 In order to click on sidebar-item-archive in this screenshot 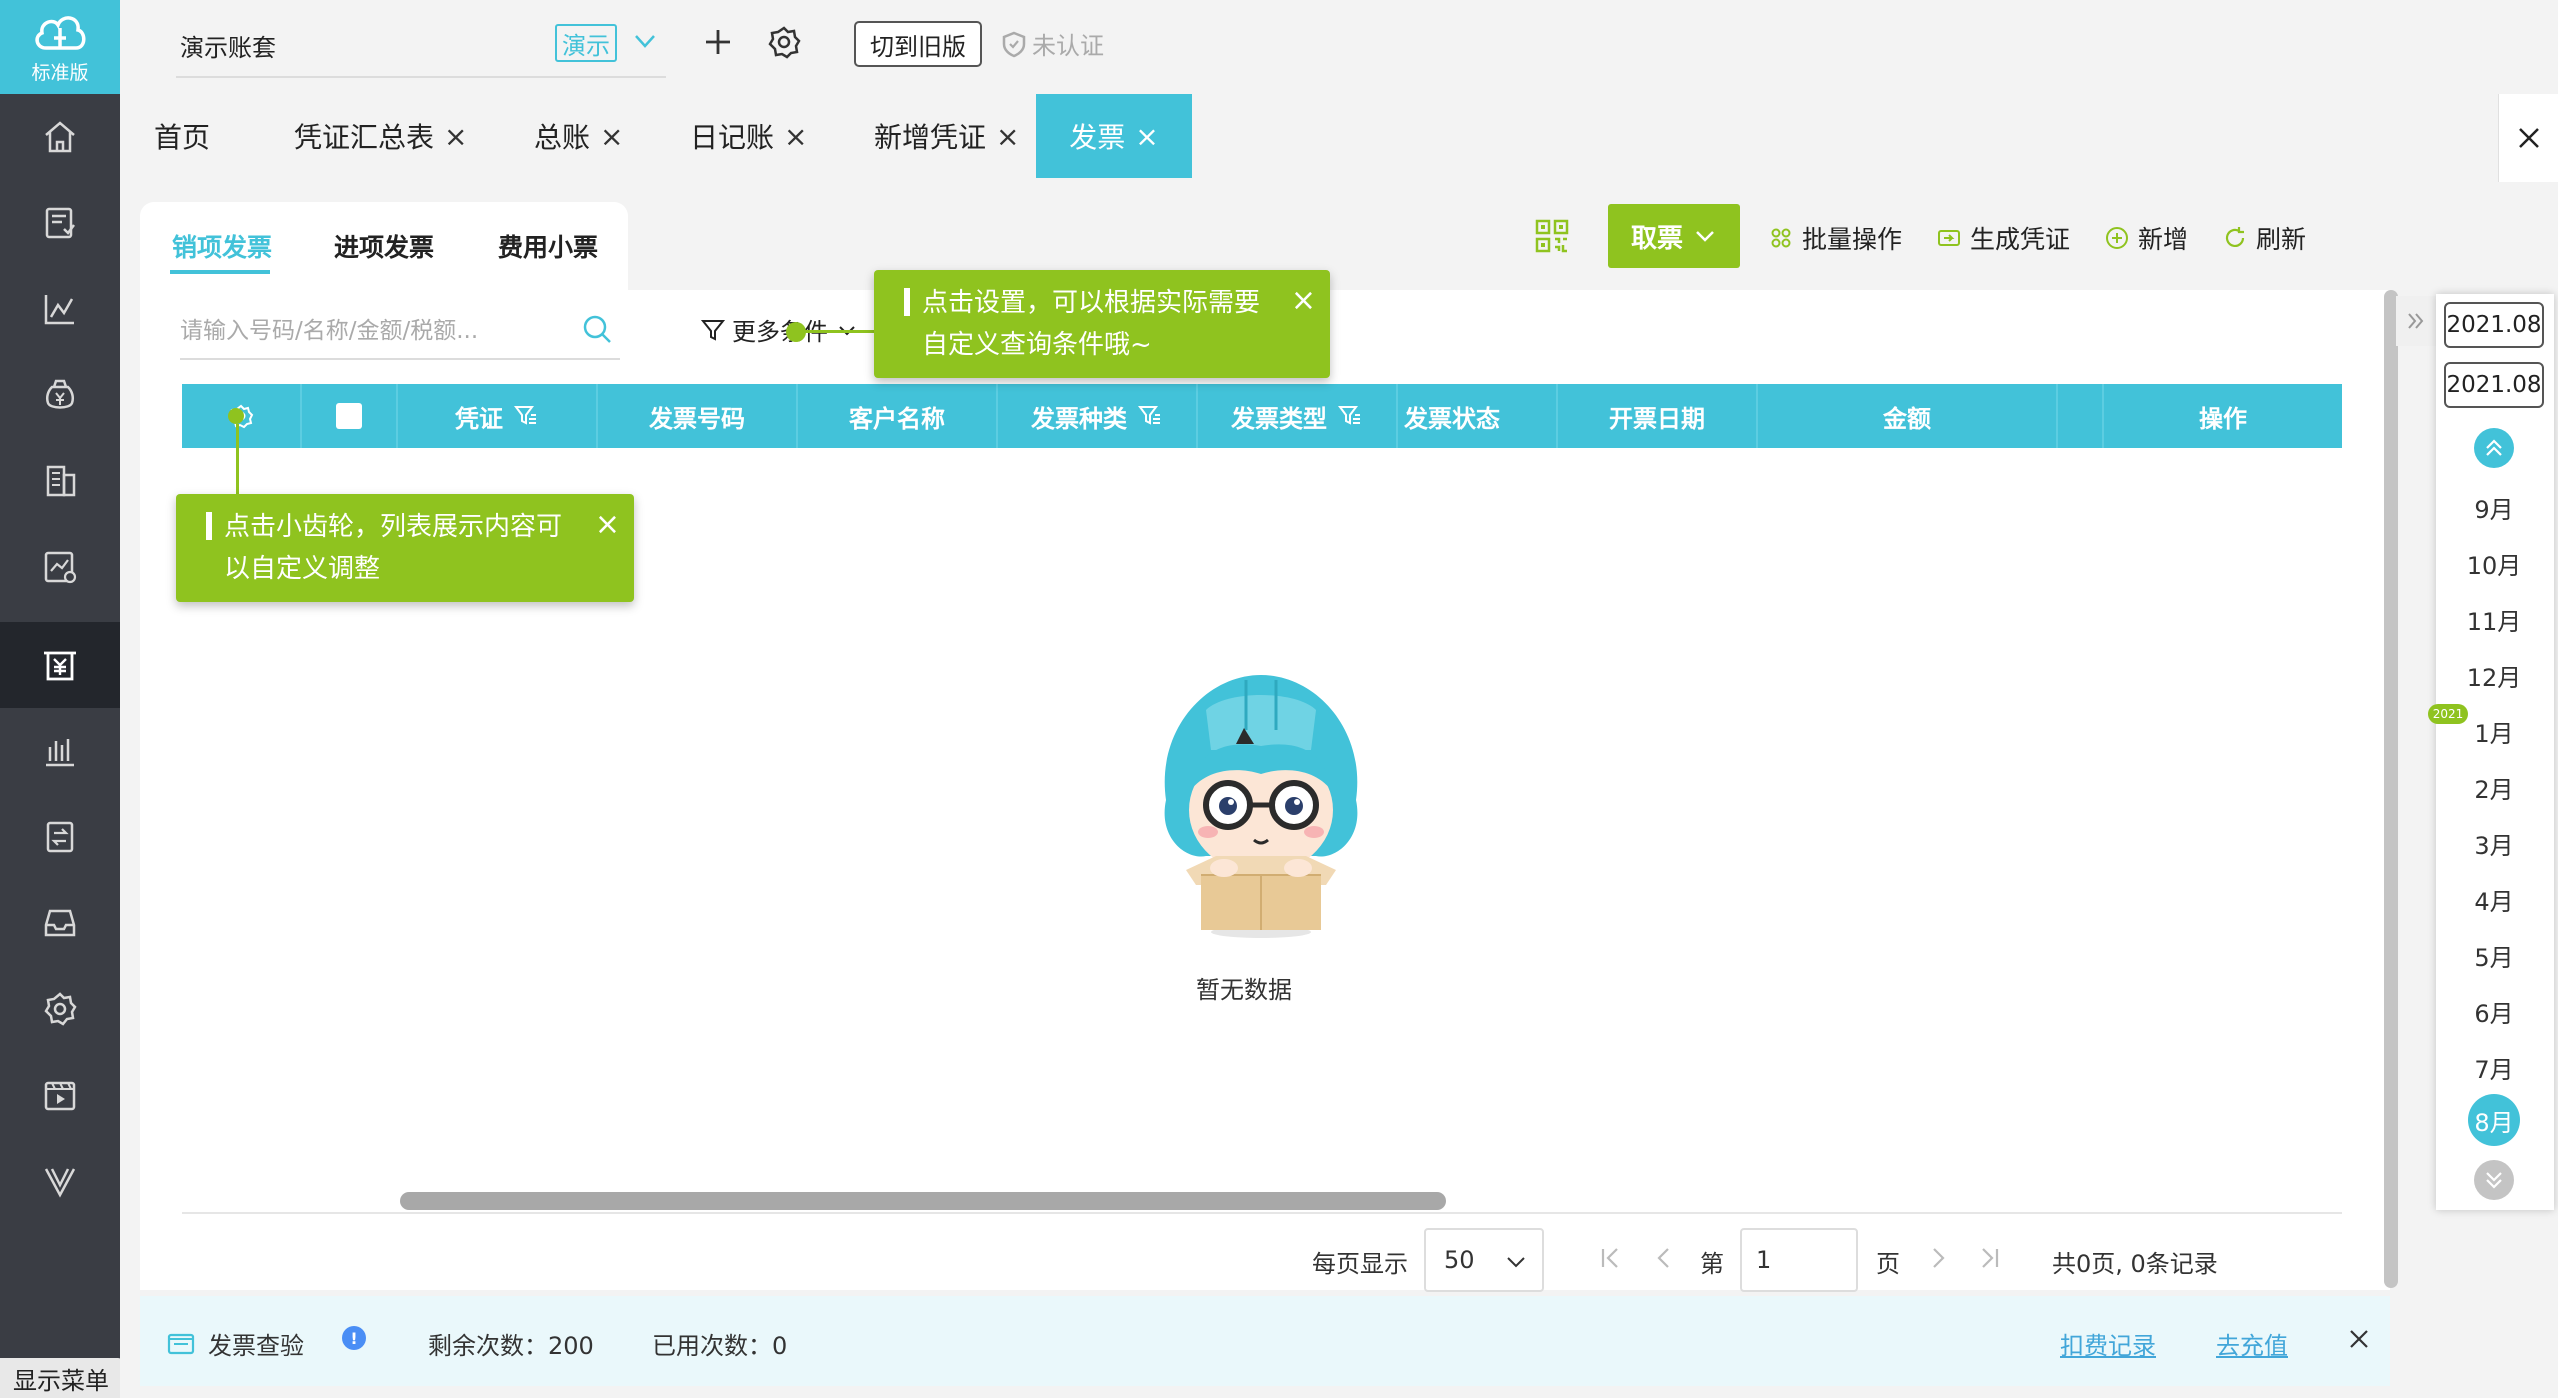, I will do `click(60, 923)`.